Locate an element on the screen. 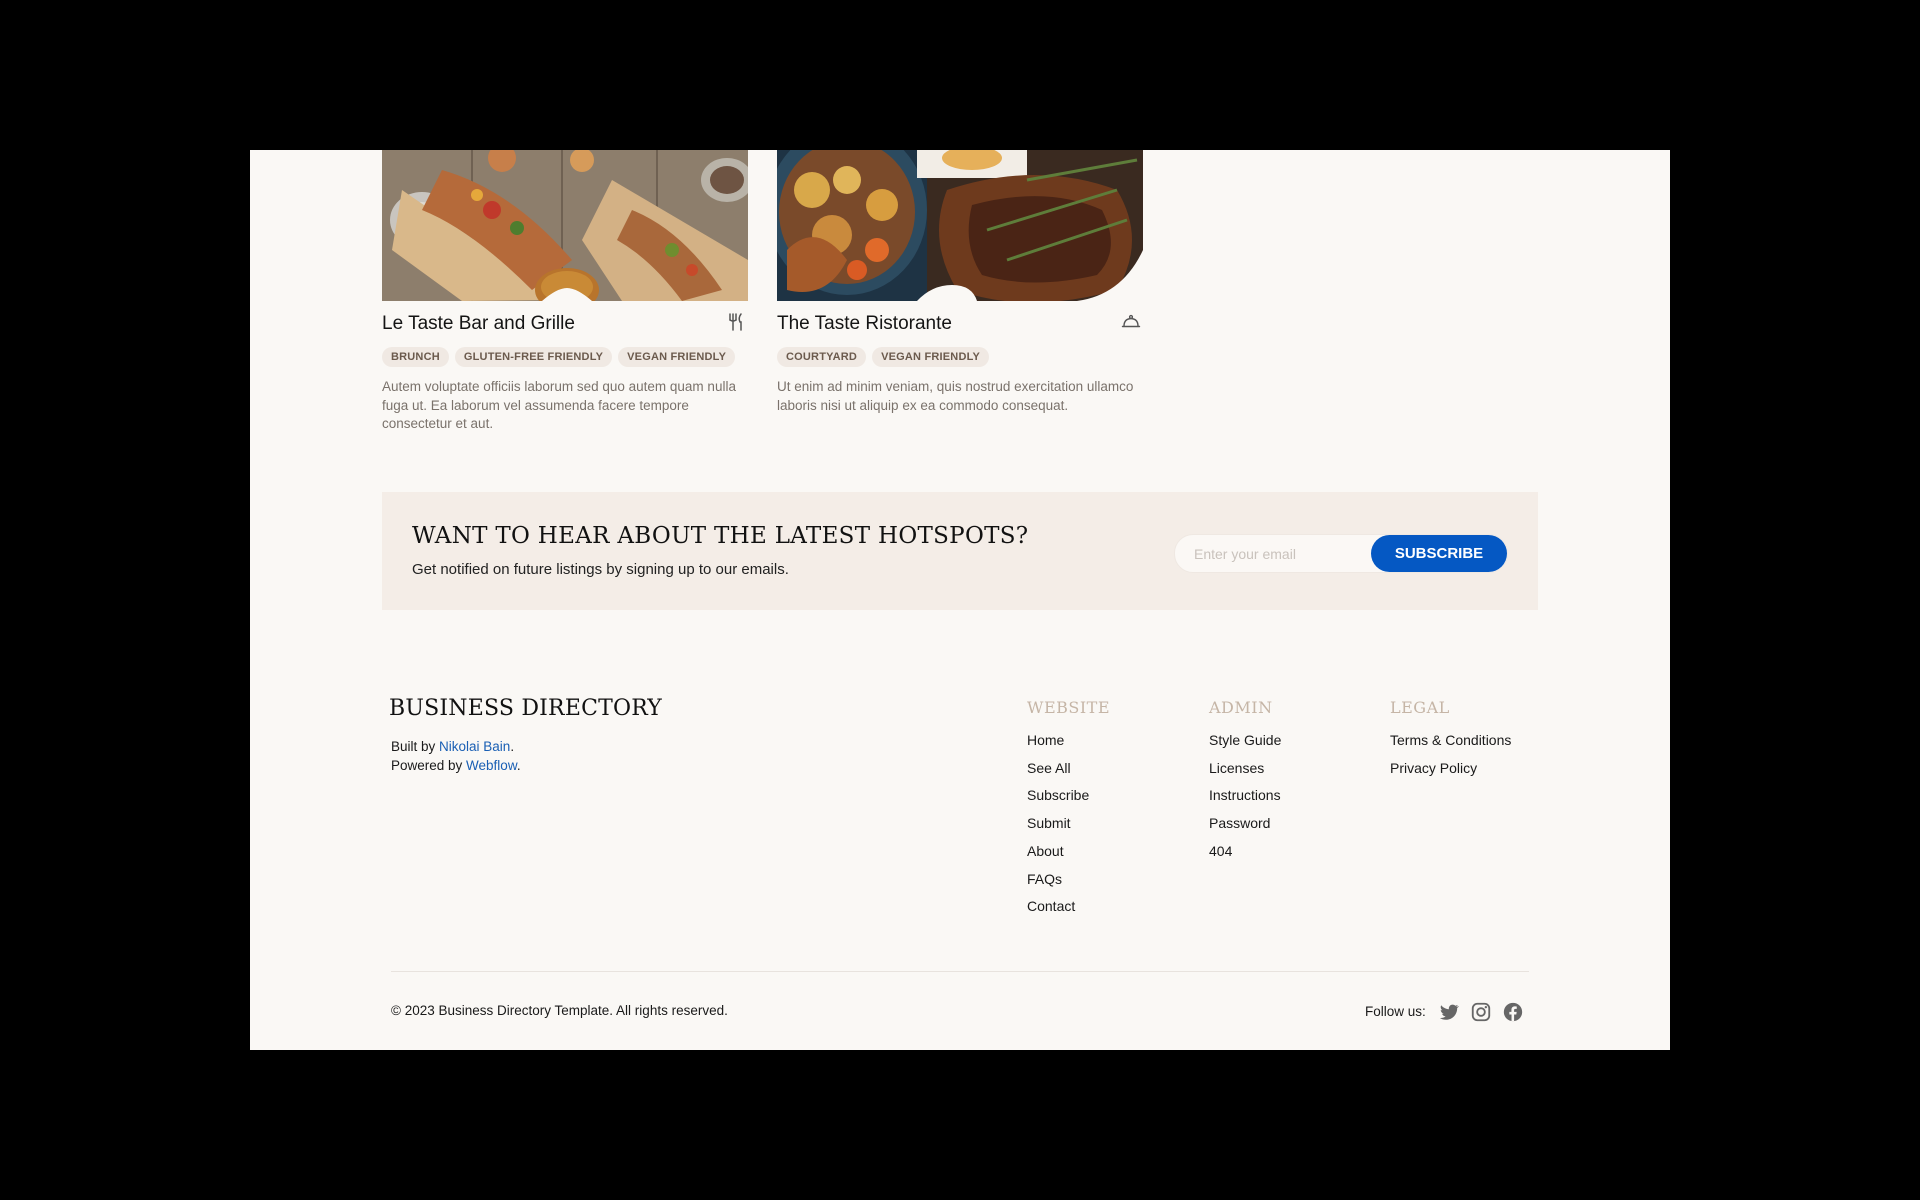  footer-link-style-guide: Style Guide is located at coordinates (1245, 741).